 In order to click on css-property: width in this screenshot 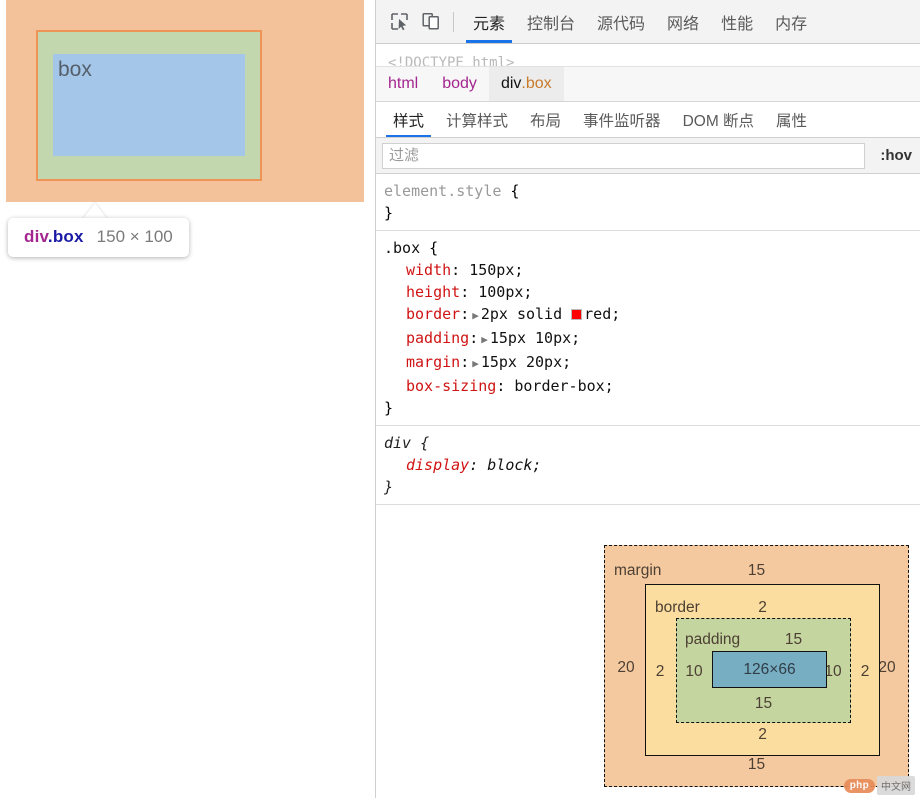, I will do `click(428, 270)`.